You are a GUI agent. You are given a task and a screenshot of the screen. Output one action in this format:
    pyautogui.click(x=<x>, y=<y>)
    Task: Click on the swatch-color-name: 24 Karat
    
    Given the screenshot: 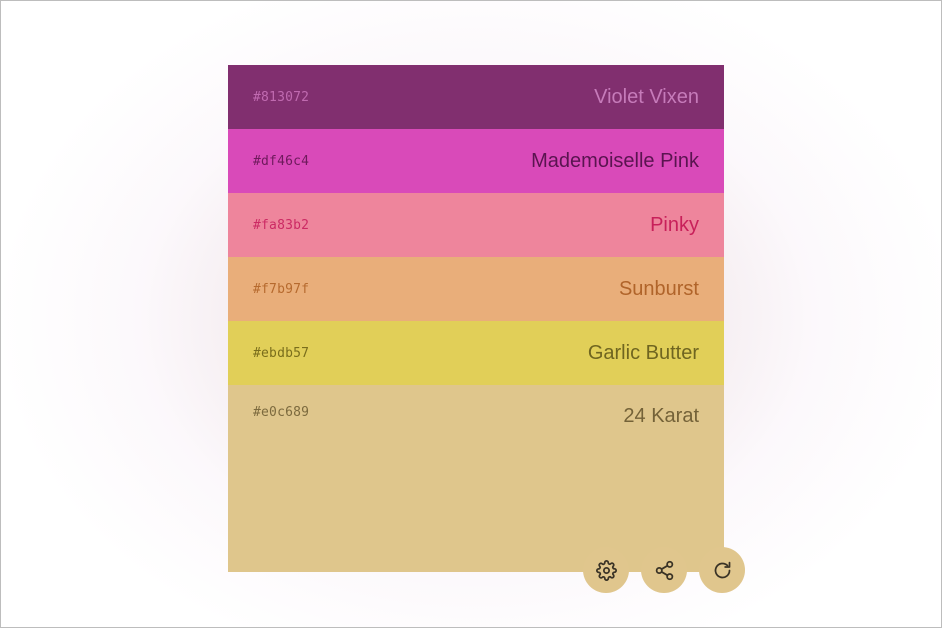 What is the action you would take?
    pyautogui.click(x=661, y=416)
    